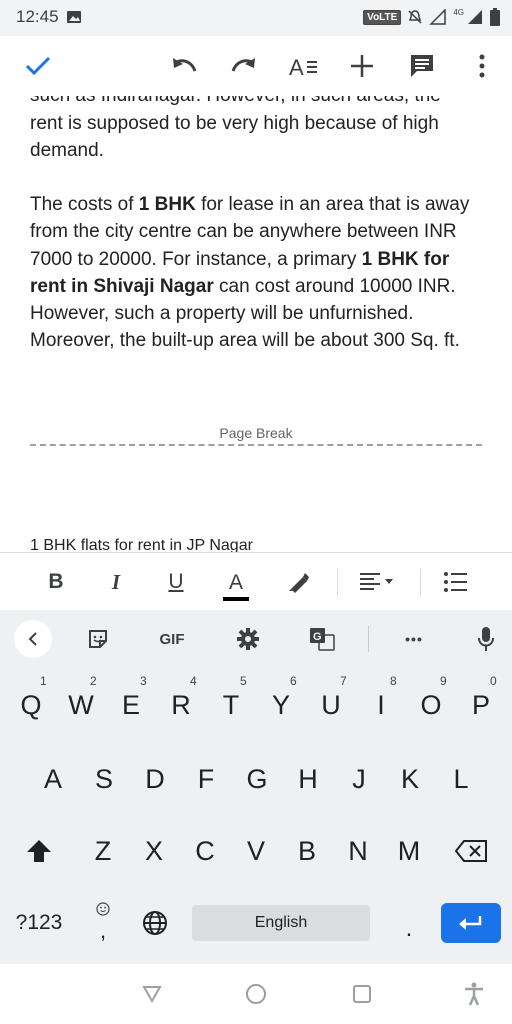 The width and height of the screenshot is (512, 1024). What do you see at coordinates (181, 705) in the screenshot?
I see `key-r: R` at bounding box center [181, 705].